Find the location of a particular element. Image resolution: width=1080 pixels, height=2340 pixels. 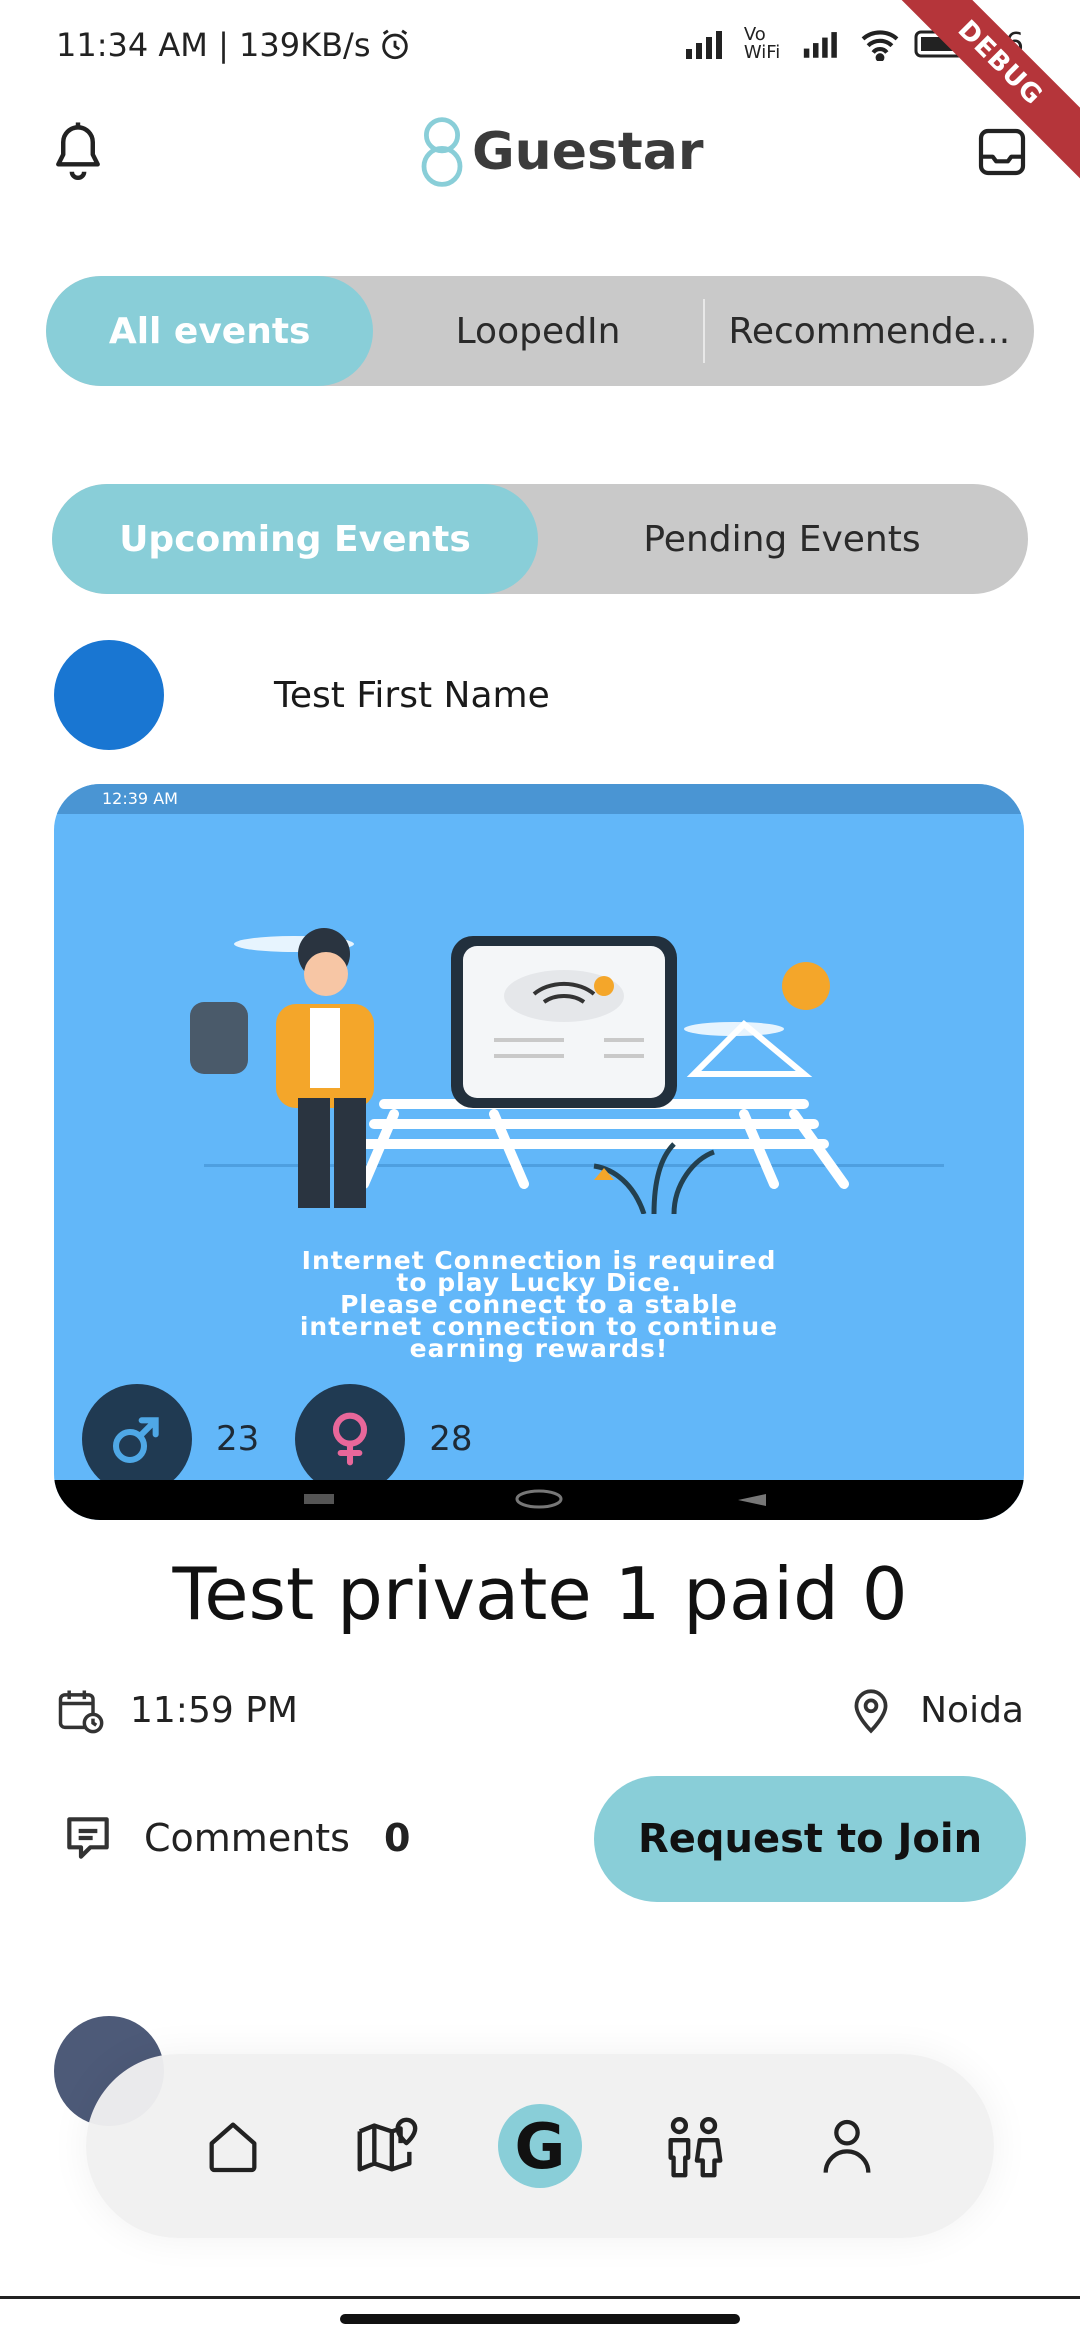

map-icon is located at coordinates (387, 2144).